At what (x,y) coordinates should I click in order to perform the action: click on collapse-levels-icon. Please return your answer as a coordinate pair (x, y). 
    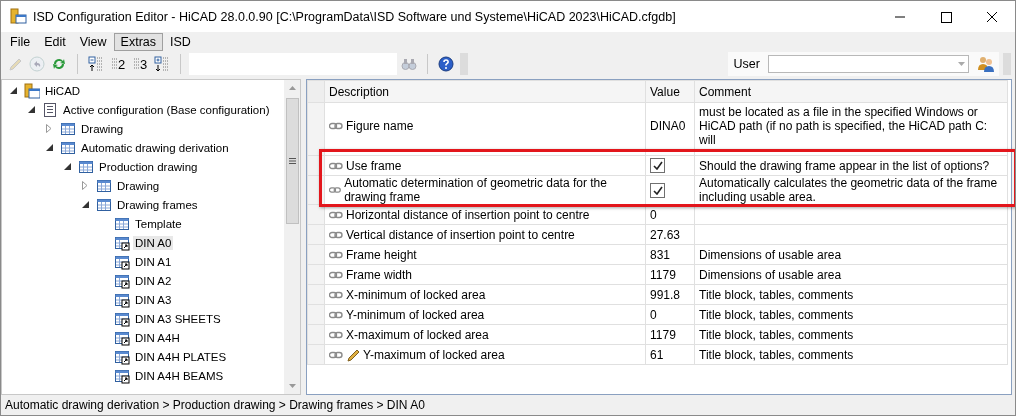
    Looking at the image, I should click on (96, 64).